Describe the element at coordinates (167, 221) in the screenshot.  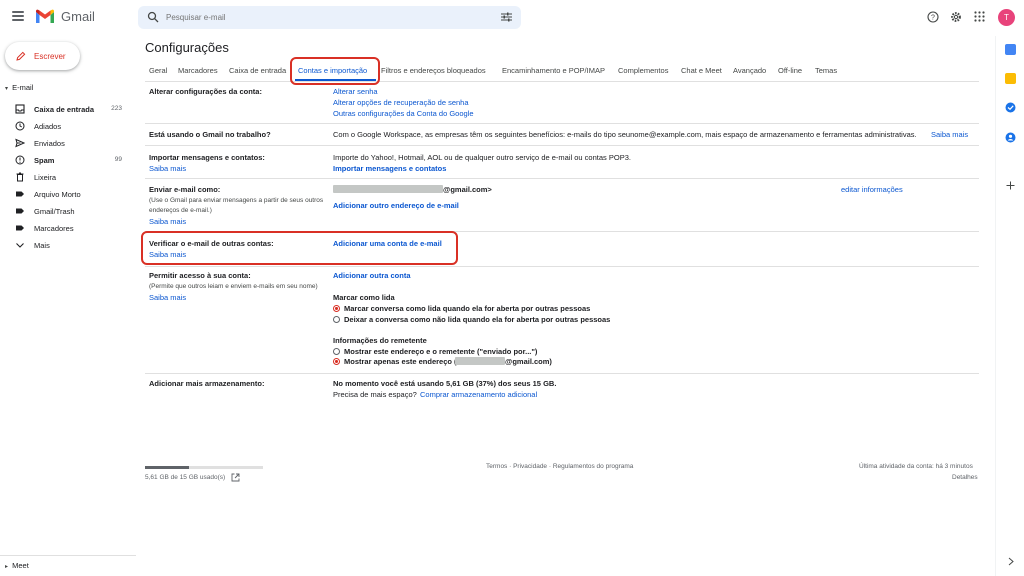
I see `send-as-learn-more-link: Saiba mais` at that location.